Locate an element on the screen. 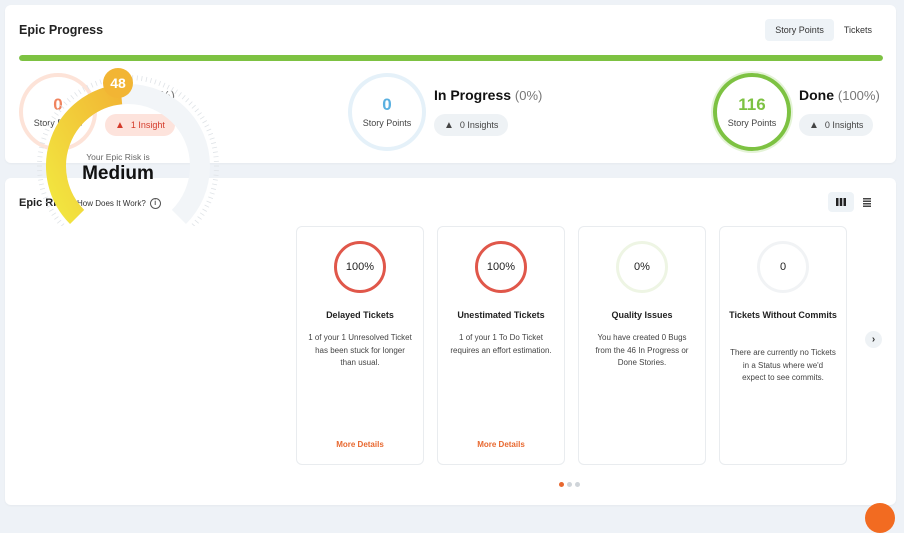  delayed-tickets-ring: 100% is located at coordinates (360, 267).